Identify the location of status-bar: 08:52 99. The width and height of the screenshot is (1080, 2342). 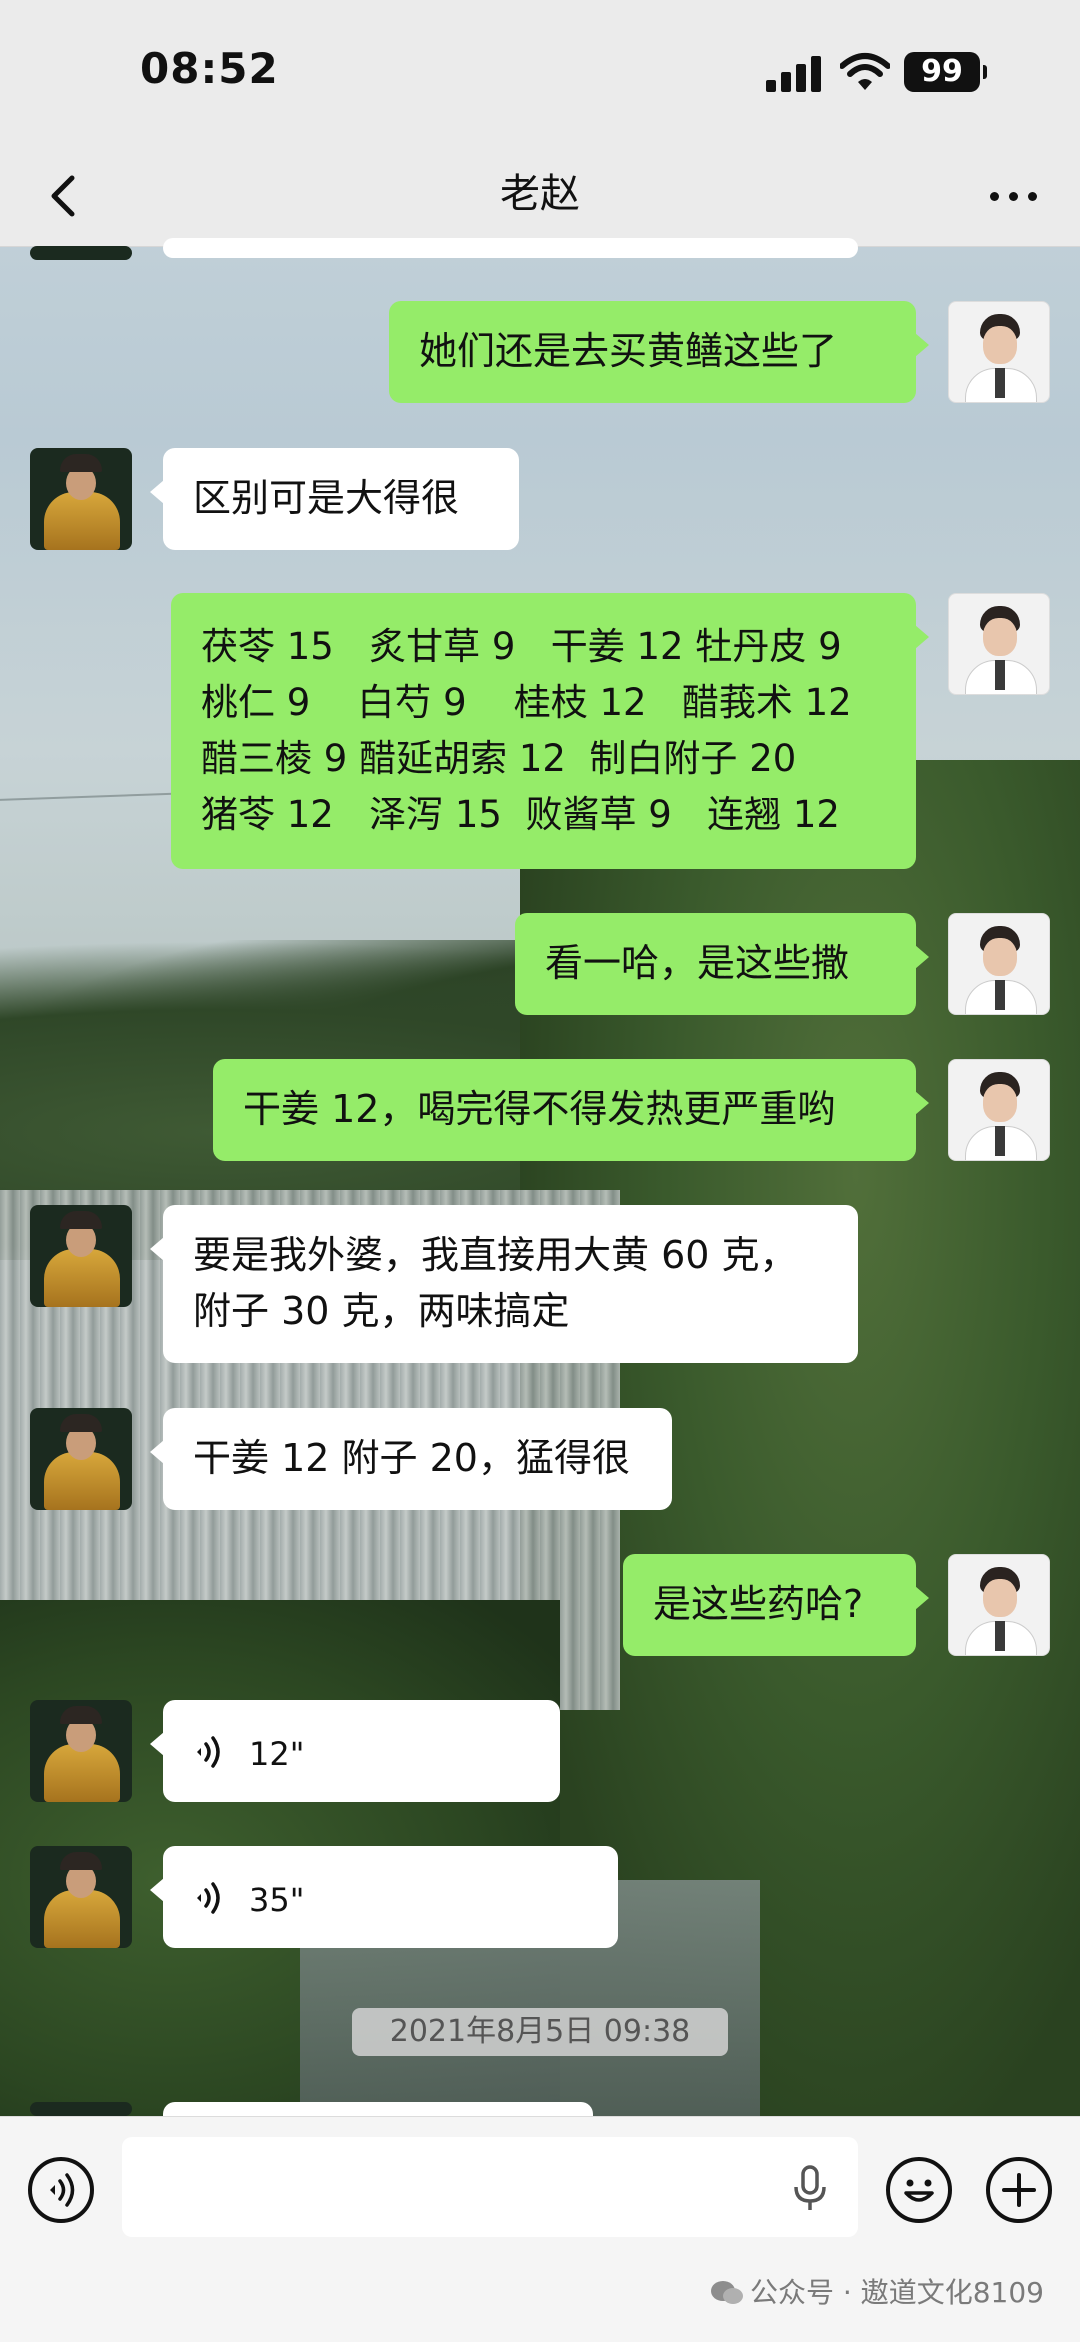
(540, 74).